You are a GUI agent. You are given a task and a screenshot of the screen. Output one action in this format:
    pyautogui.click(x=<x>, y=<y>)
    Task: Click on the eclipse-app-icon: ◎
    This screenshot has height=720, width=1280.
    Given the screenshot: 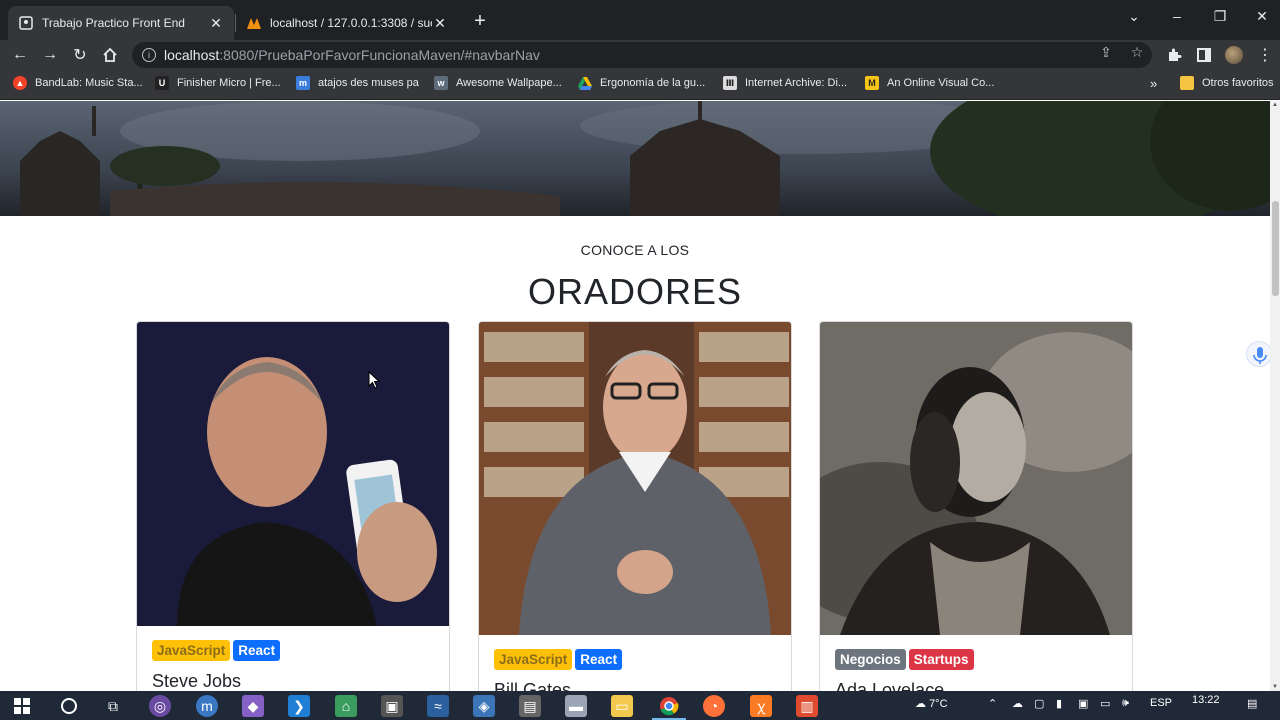 What is the action you would take?
    pyautogui.click(x=160, y=706)
    